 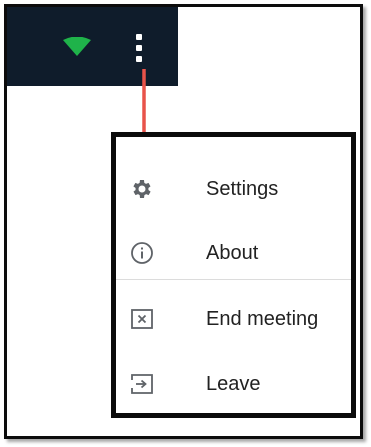 What do you see at coordinates (262, 319) in the screenshot?
I see `menu-item-label: End meeting` at bounding box center [262, 319].